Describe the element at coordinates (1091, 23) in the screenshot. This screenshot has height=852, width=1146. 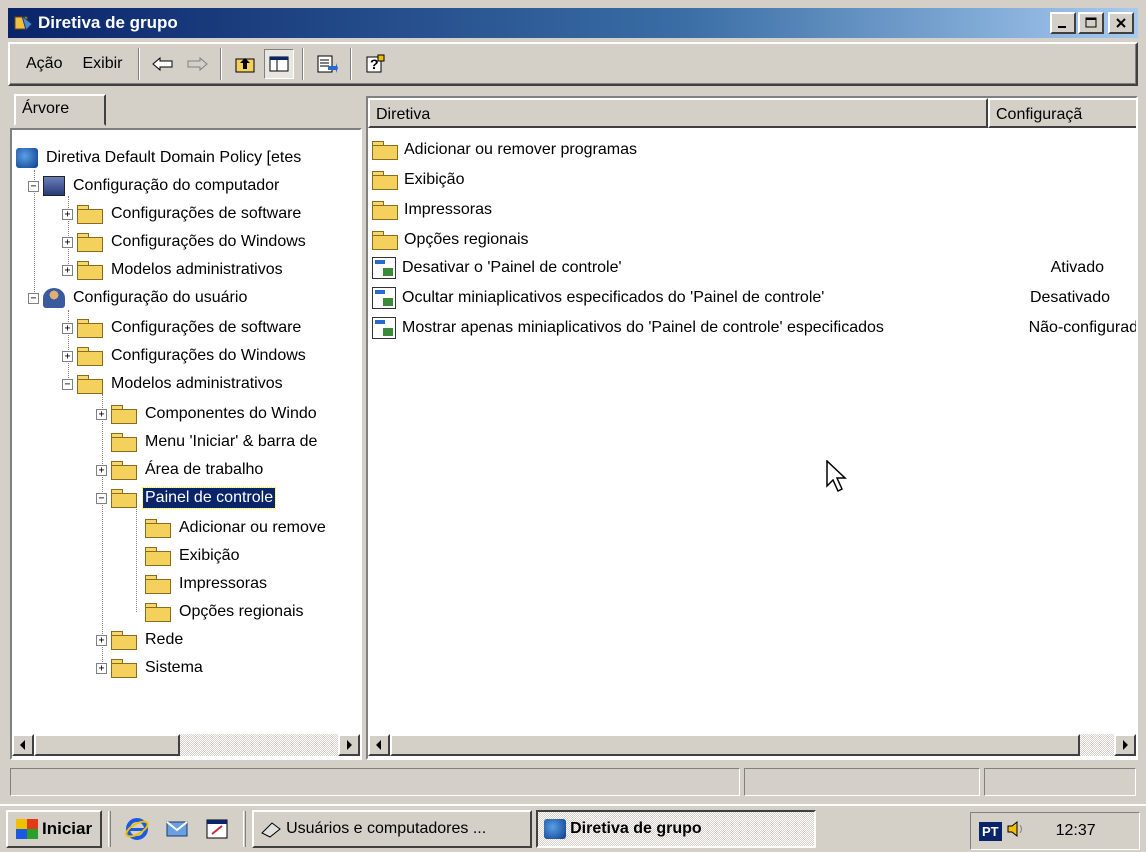
I see `maximize-button` at that location.